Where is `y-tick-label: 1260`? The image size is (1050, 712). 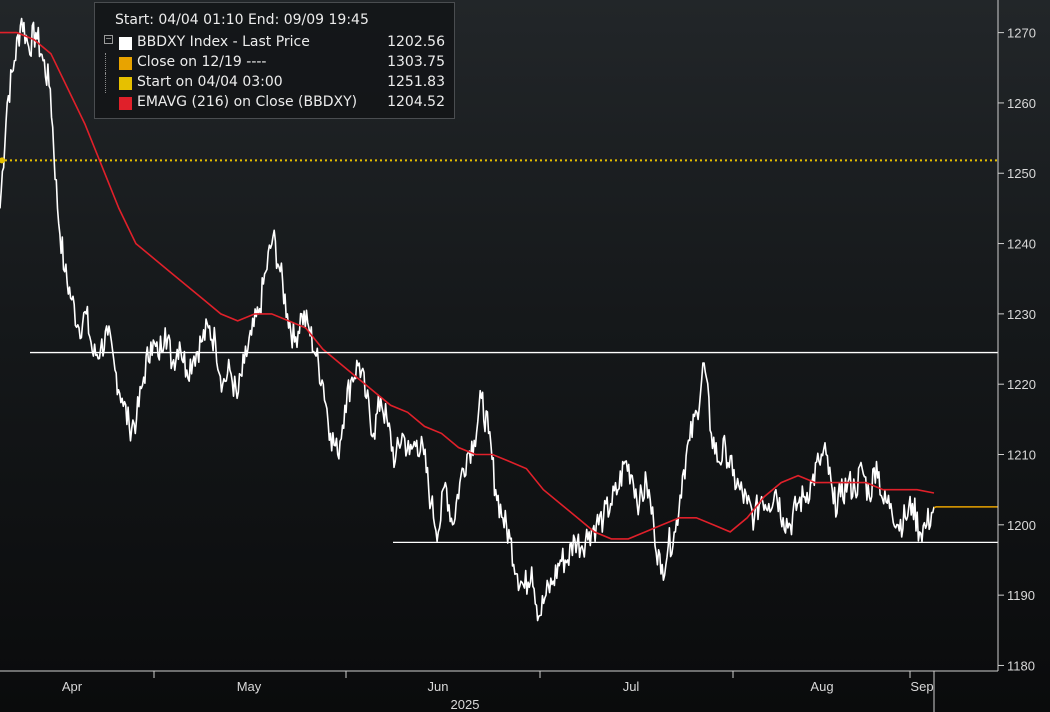
y-tick-label: 1260 is located at coordinates (1021, 103).